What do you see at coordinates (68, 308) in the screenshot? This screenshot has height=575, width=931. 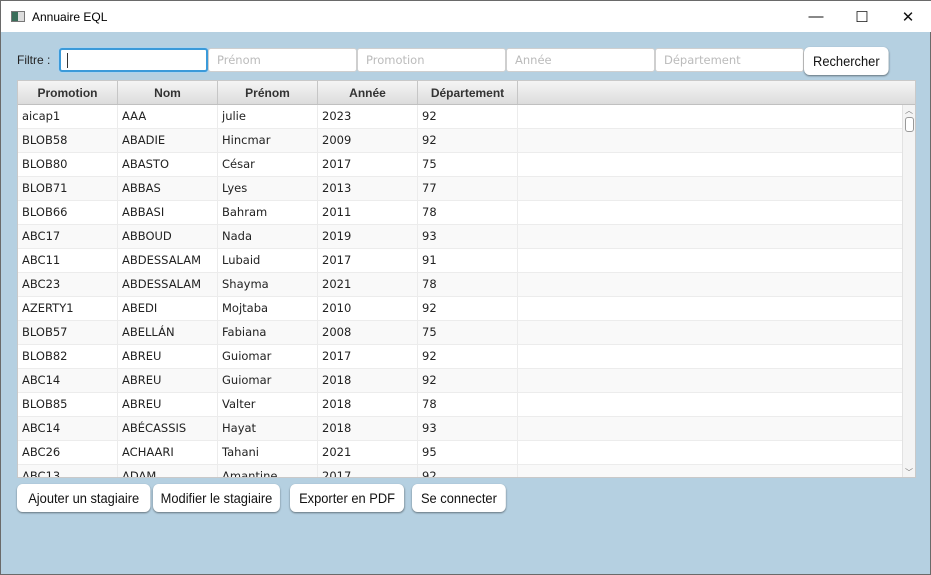 I see `table-cell: AZERTY1` at bounding box center [68, 308].